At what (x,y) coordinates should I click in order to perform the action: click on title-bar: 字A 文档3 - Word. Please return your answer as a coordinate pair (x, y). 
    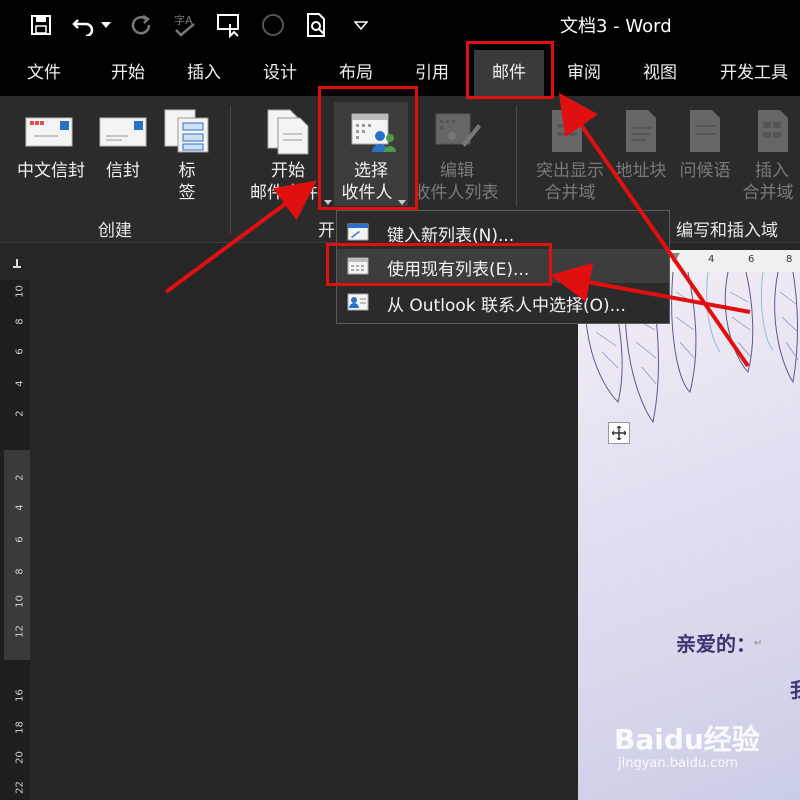
    Looking at the image, I should click on (400, 25).